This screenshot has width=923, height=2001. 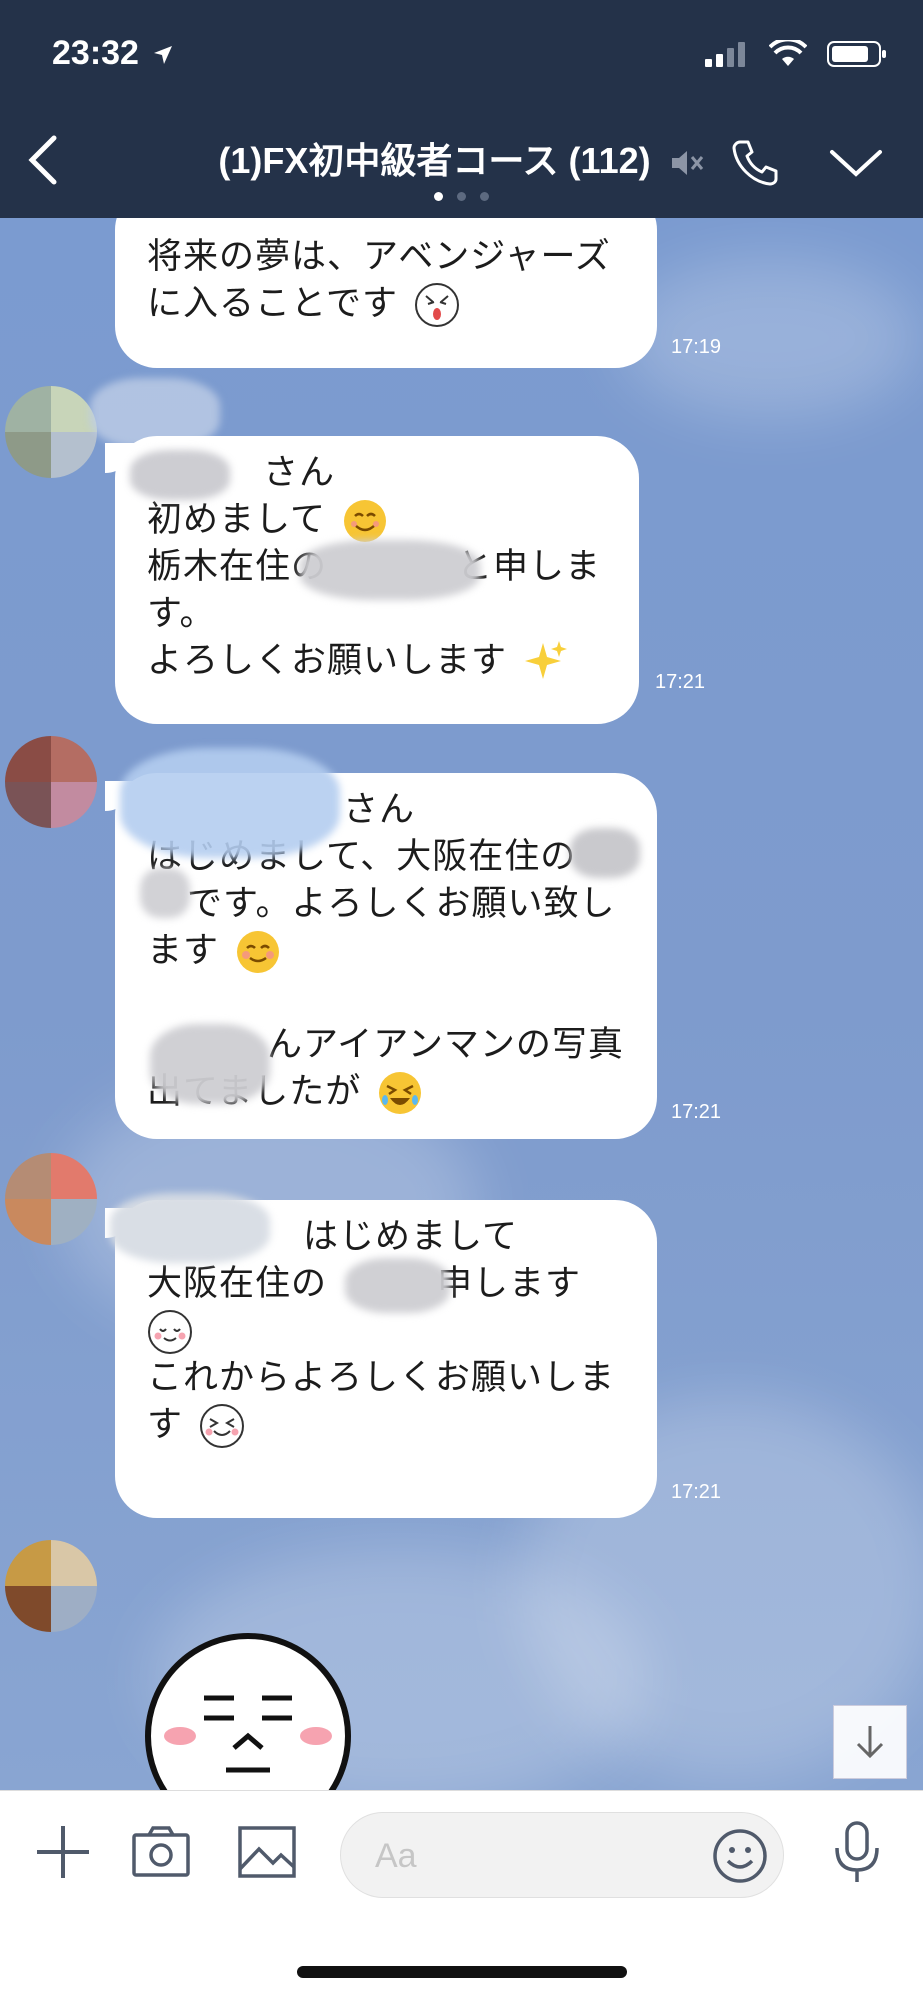 I want to click on plus-icon, so click(x=63, y=1852).